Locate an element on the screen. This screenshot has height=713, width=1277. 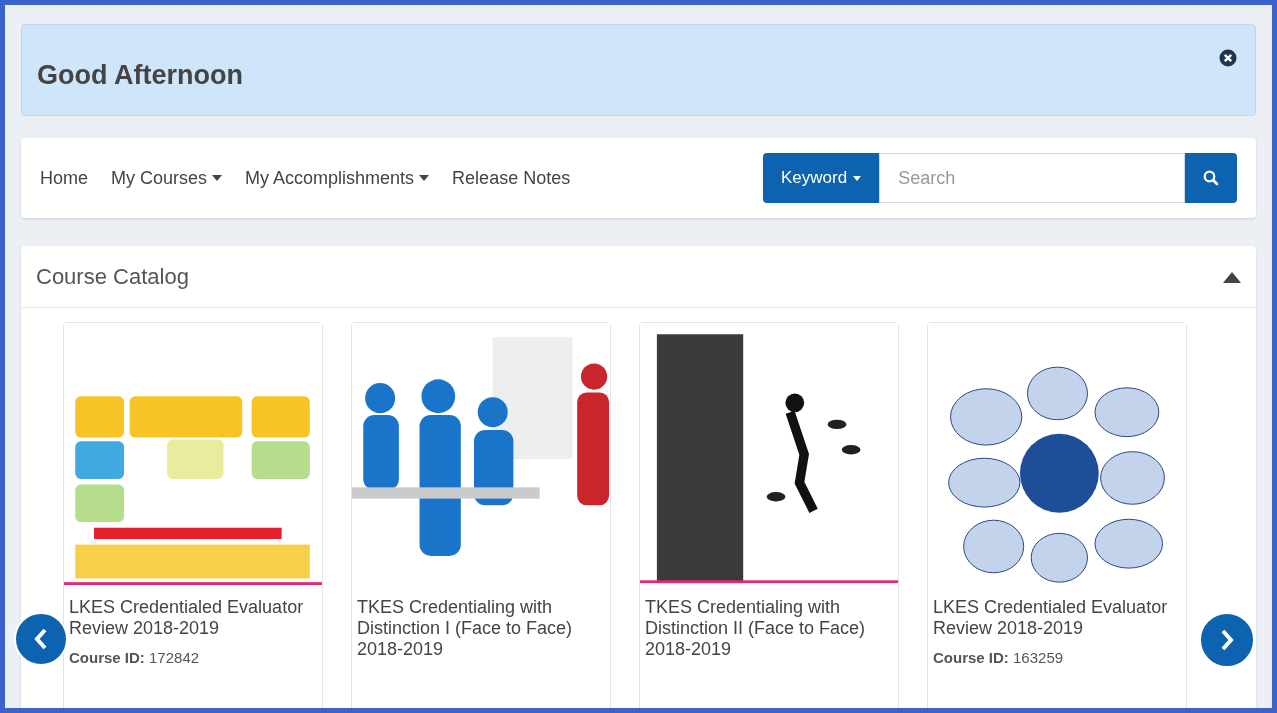
caret-icon is located at coordinates (857, 178).